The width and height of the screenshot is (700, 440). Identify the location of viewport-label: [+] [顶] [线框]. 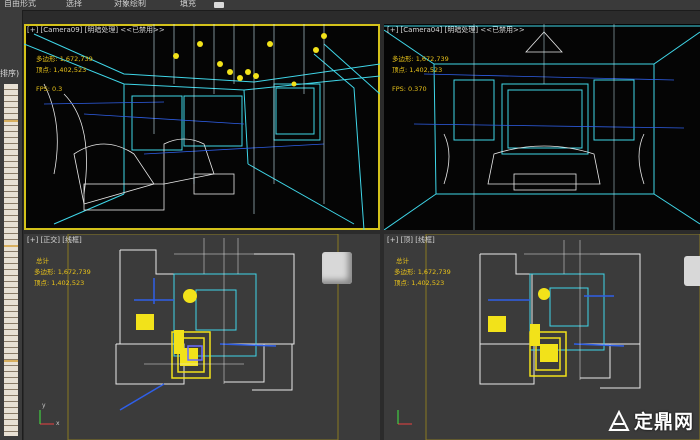
(411, 240).